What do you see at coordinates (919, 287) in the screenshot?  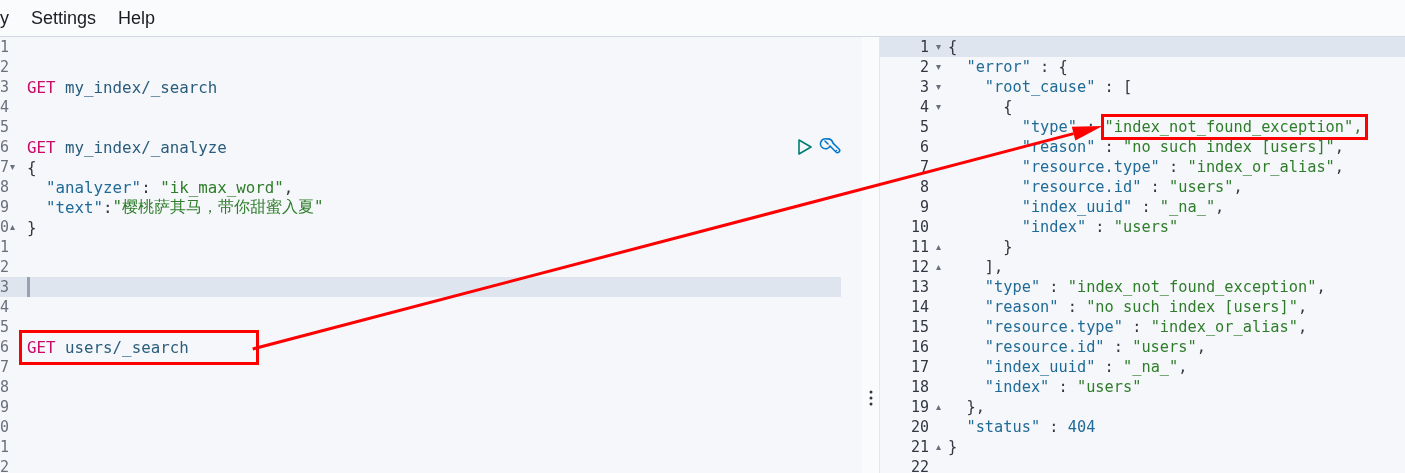 I see `line-number: 13` at bounding box center [919, 287].